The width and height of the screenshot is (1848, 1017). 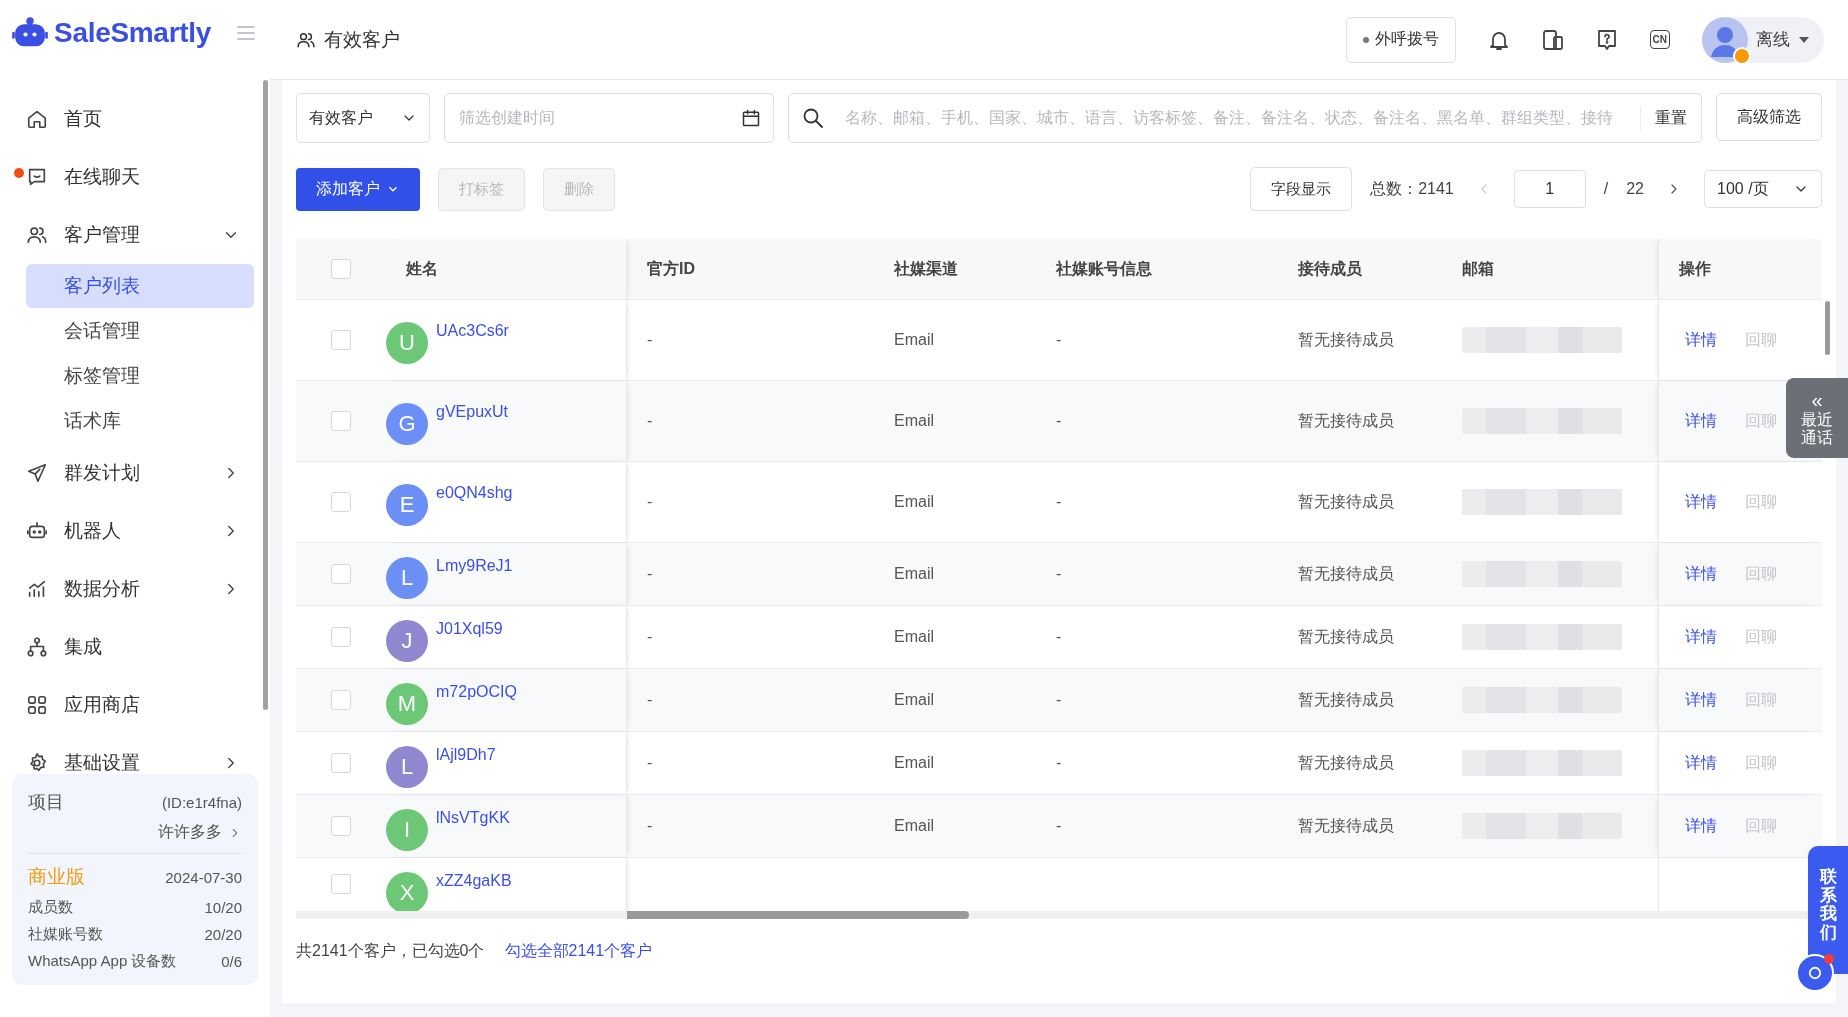 I want to click on customer-name-link: xZZ4gaKB, so click(x=474, y=881).